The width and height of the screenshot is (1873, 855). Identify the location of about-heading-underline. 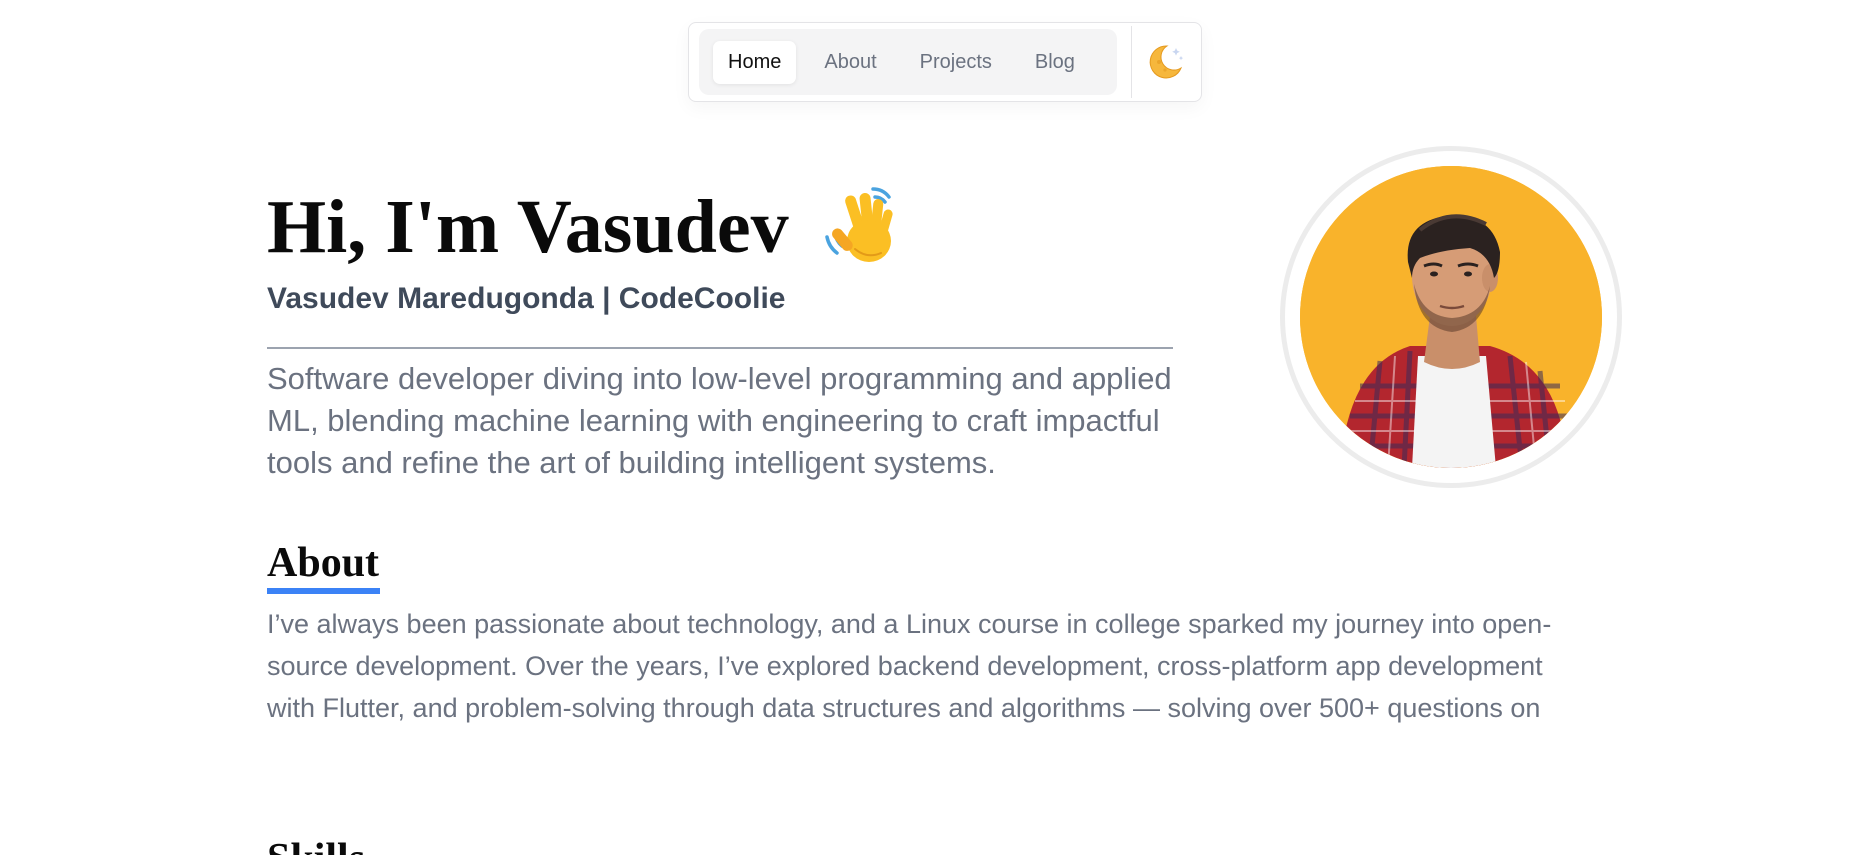
(323, 591).